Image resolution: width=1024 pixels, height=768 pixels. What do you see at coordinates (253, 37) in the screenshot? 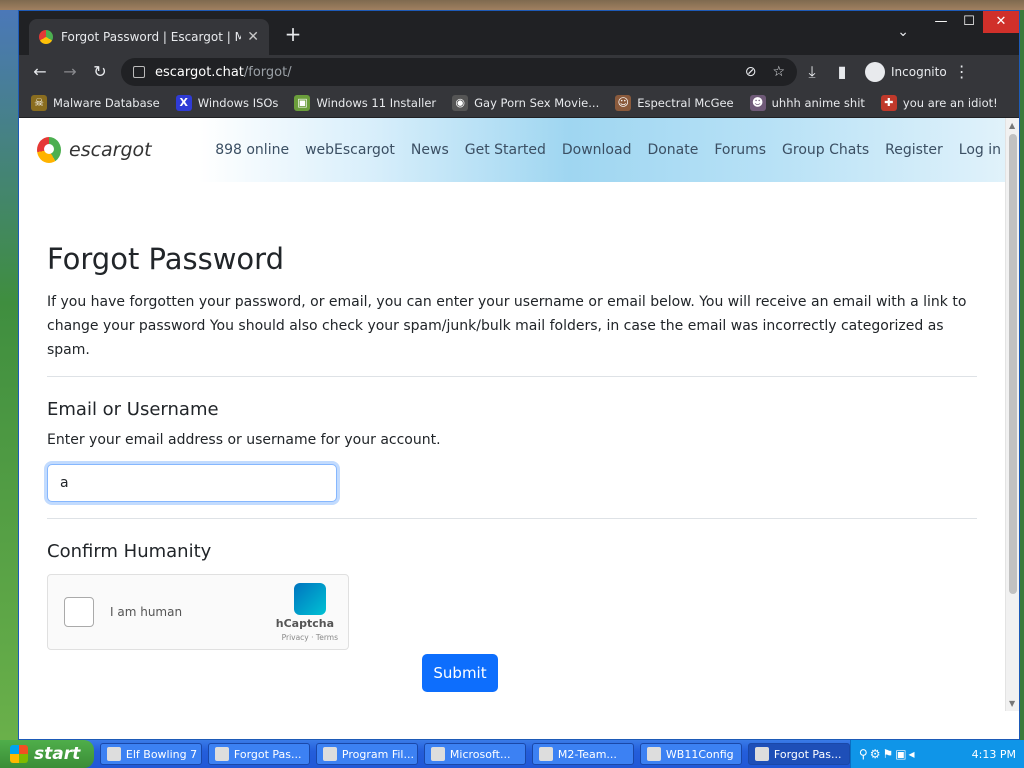
I see `tab-close-icon: ✕` at bounding box center [253, 37].